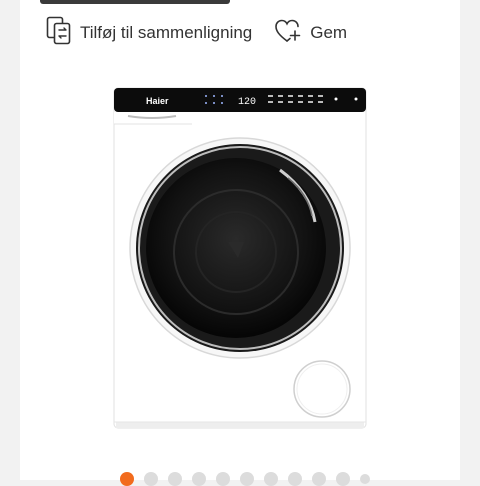  I want to click on save-label: Gem, so click(329, 32).